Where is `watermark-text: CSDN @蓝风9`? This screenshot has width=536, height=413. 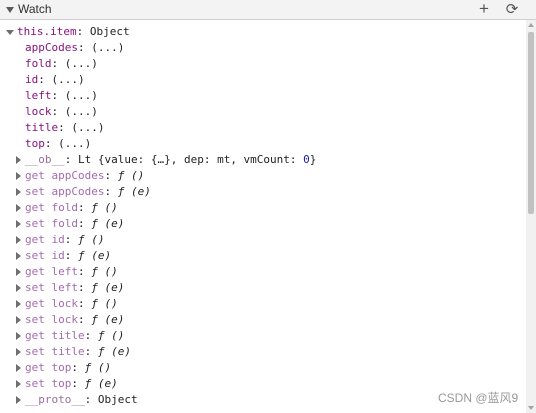 watermark-text: CSDN @蓝风9 is located at coordinates (478, 398).